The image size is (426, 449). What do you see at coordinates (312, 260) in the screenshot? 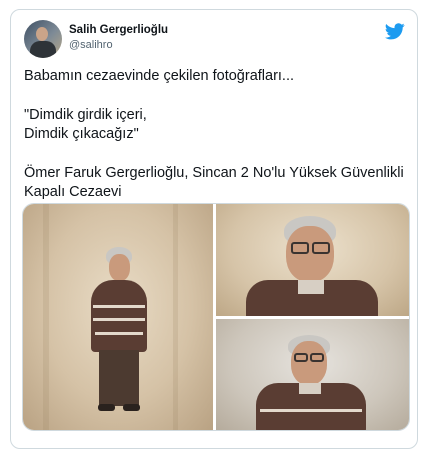
I see `photo-portrait-close` at bounding box center [312, 260].